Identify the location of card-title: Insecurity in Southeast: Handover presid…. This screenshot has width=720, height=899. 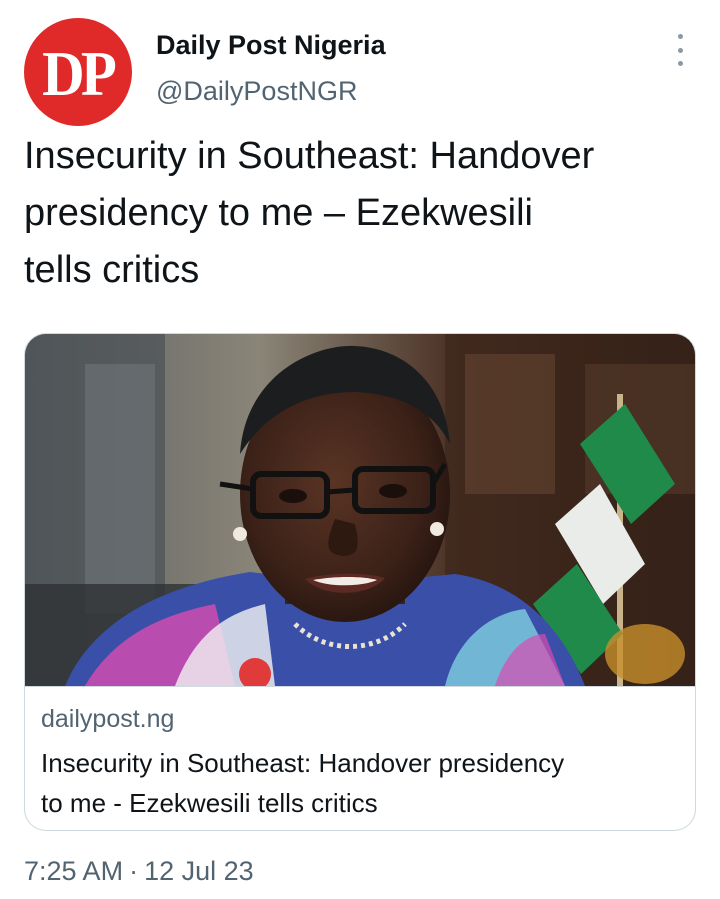
(361, 783).